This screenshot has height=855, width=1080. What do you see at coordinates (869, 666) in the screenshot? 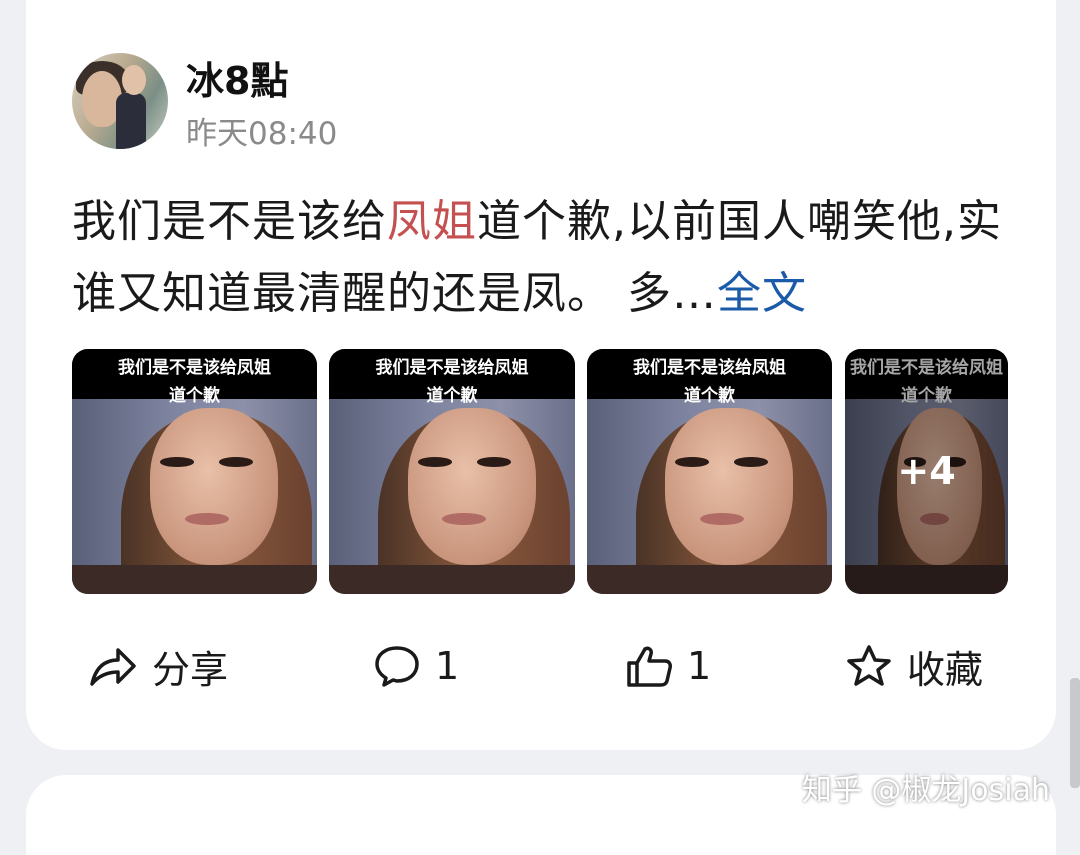
I see `star-icon` at bounding box center [869, 666].